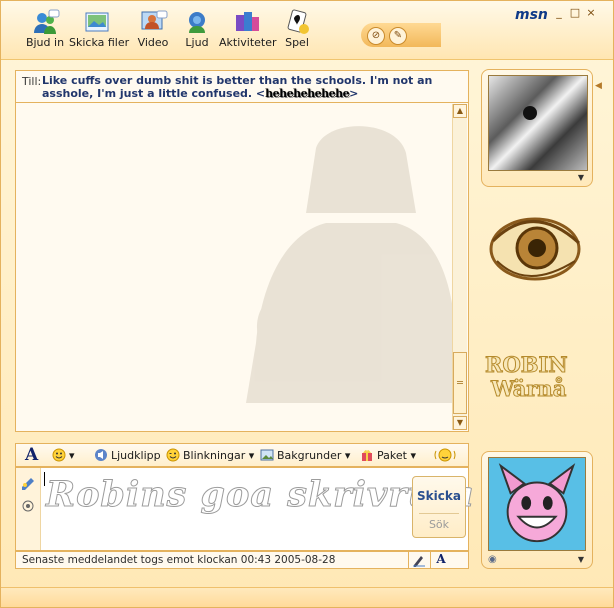 The height and width of the screenshot is (608, 614). I want to click on to-label: Till:, so click(32, 81).